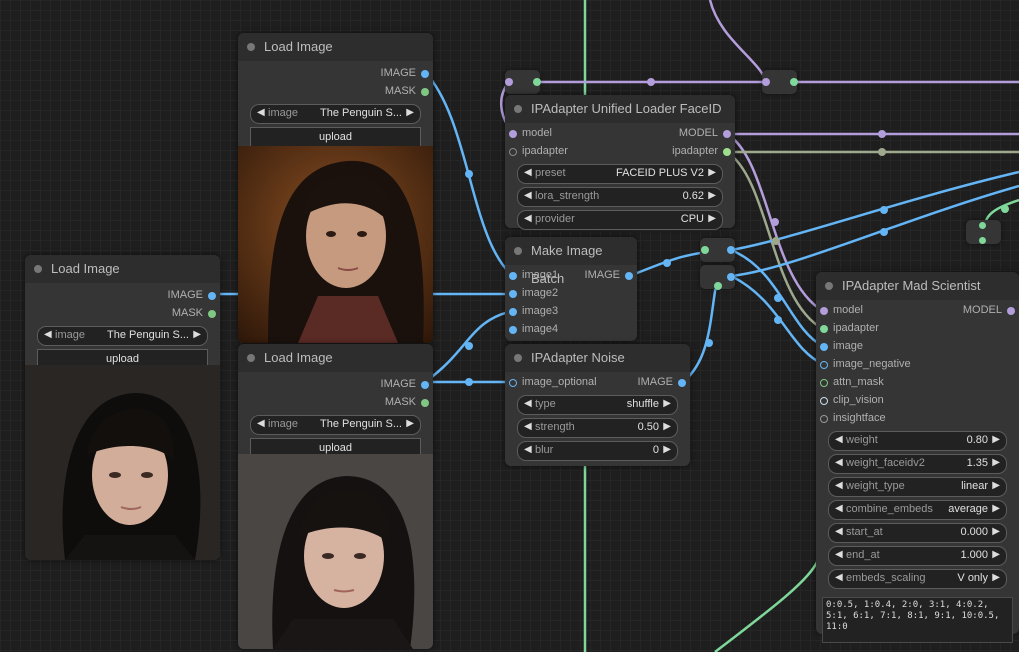 The height and width of the screenshot is (652, 1019). Describe the element at coordinates (824, 347) in the screenshot. I see `input-image-socket` at that location.